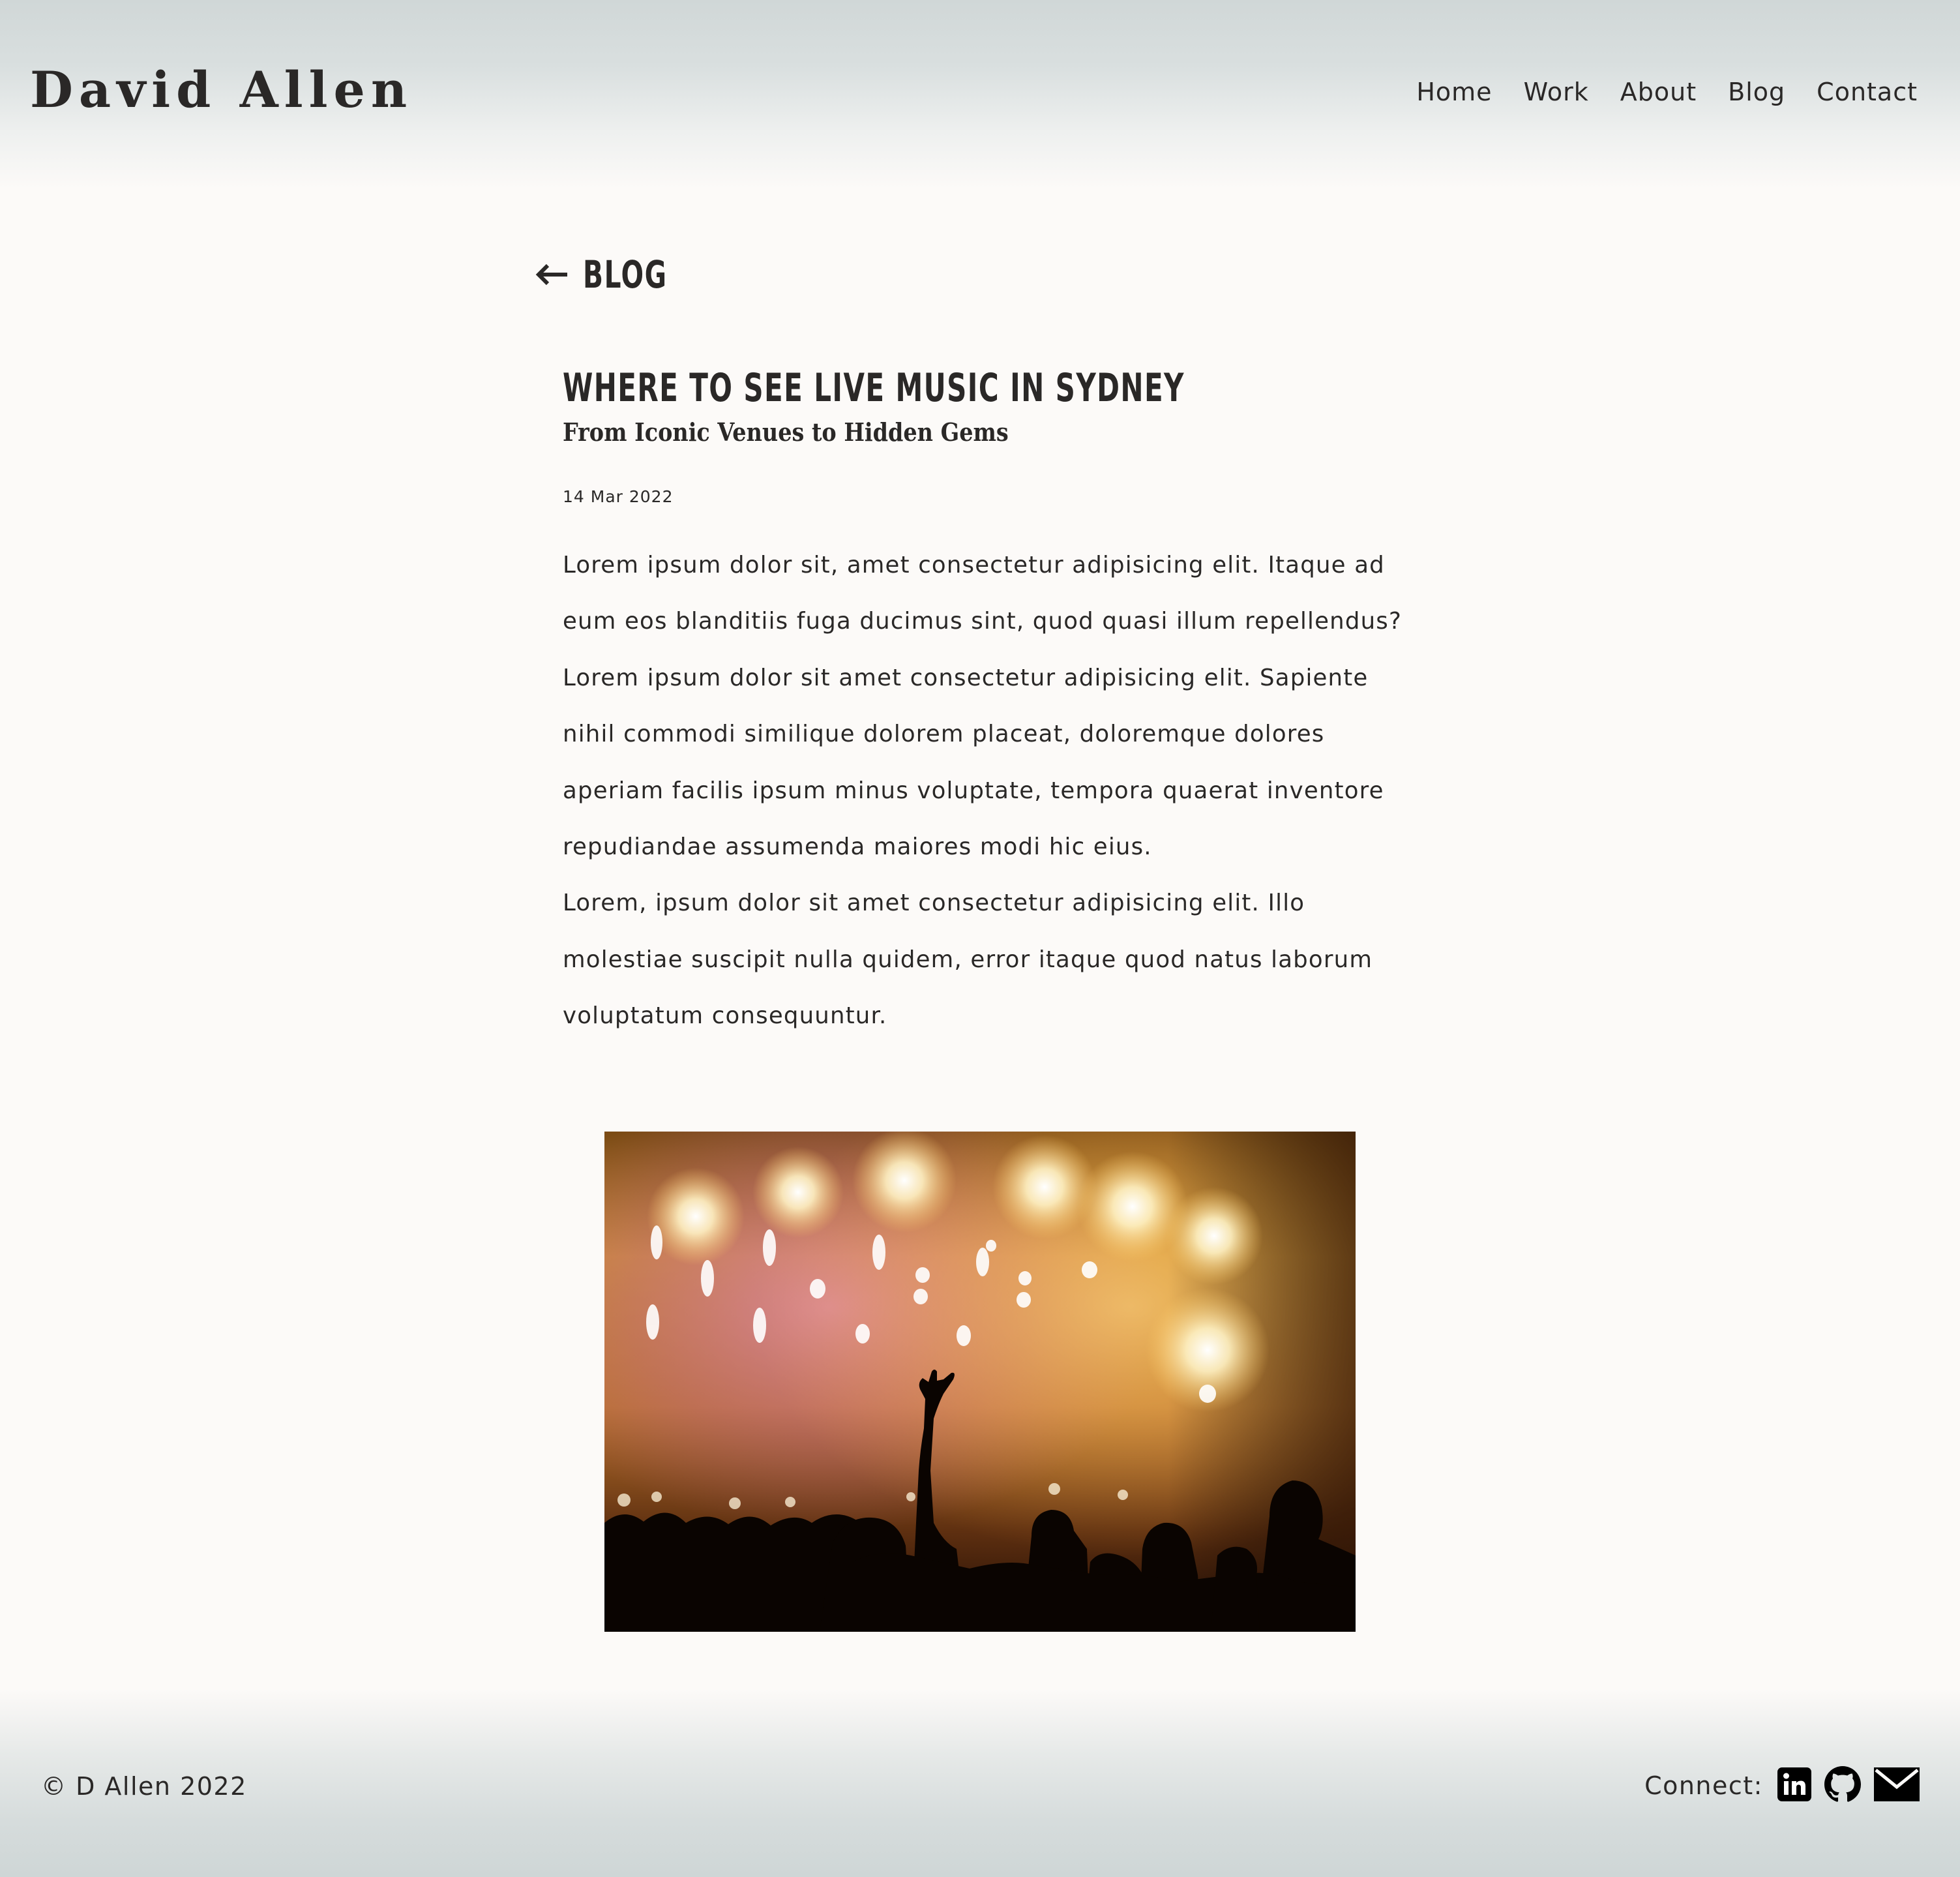 The image size is (1960, 1877). Describe the element at coordinates (1659, 92) in the screenshot. I see `nav-about: About` at that location.